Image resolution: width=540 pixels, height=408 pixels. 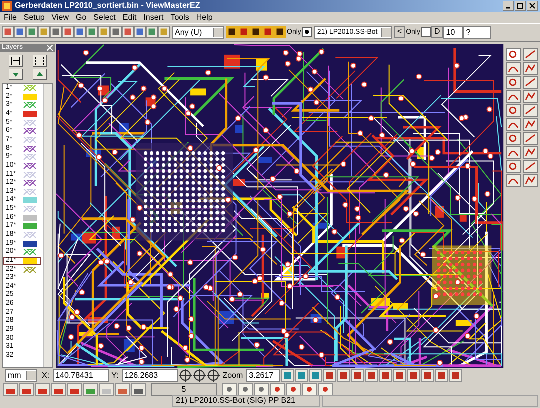 What do you see at coordinates (513, 138) in the screenshot?
I see `polygon-icon` at bounding box center [513, 138].